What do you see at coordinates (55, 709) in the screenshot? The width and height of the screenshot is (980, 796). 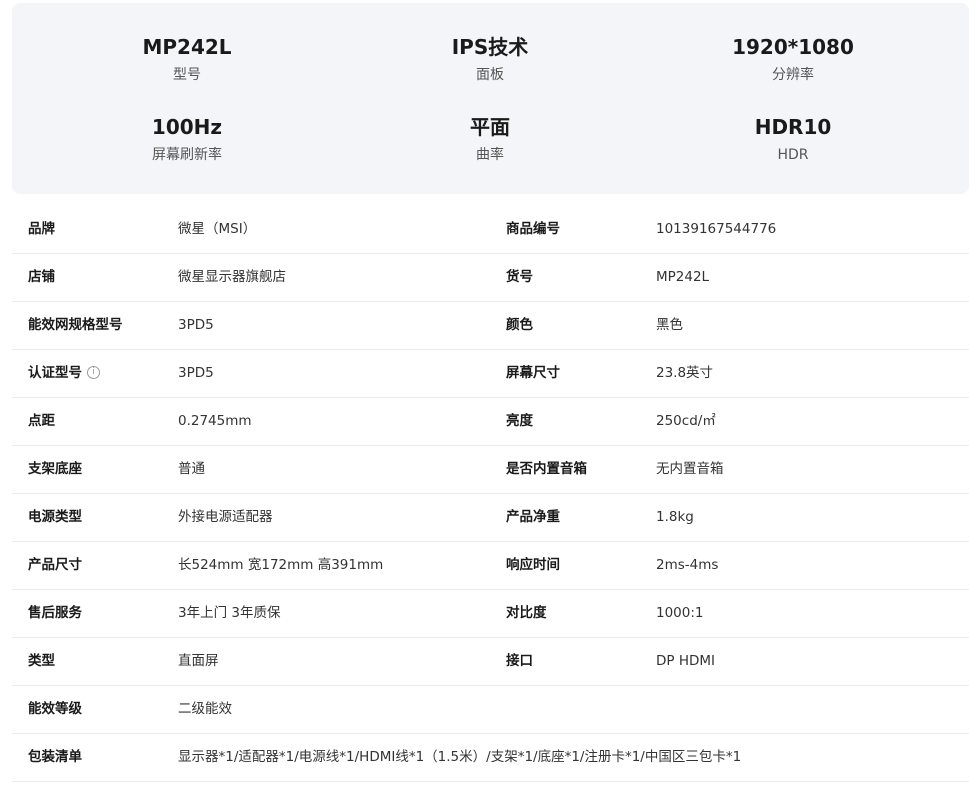 I see `spec-key: 能效等级` at bounding box center [55, 709].